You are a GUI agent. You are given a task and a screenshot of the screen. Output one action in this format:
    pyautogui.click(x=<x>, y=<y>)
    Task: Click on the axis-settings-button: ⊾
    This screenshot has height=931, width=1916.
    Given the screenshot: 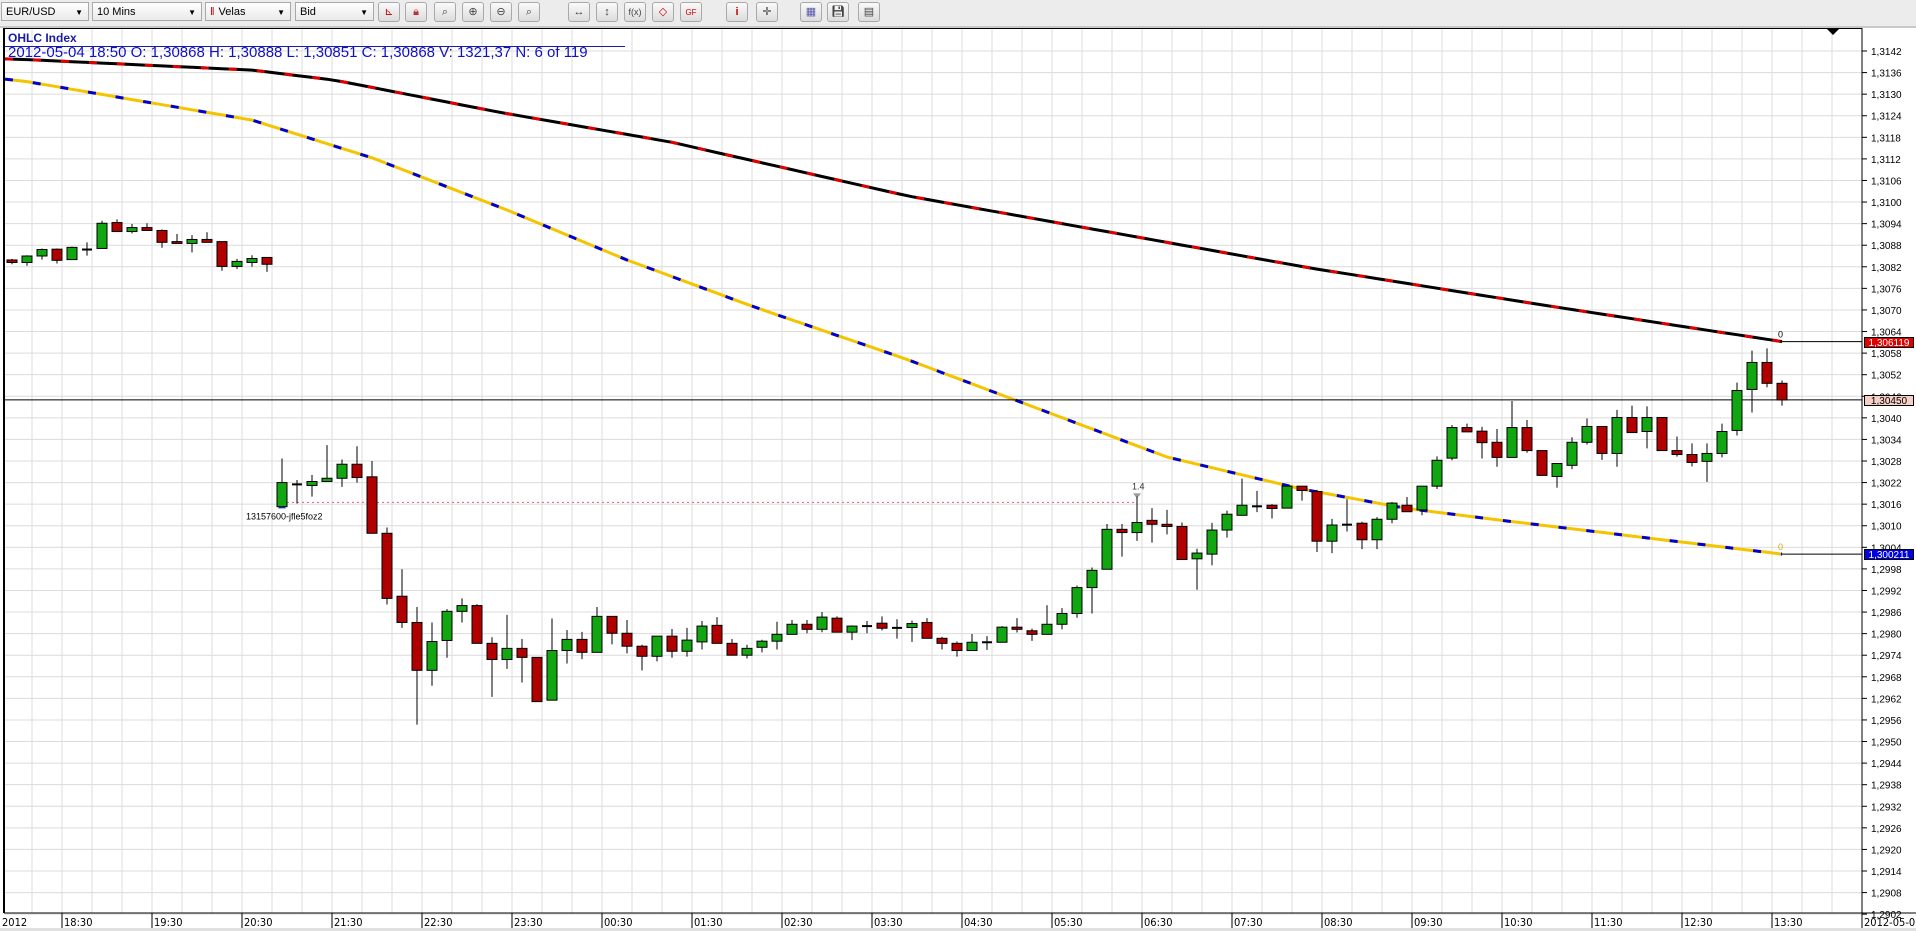 What is the action you would take?
    pyautogui.click(x=389, y=12)
    